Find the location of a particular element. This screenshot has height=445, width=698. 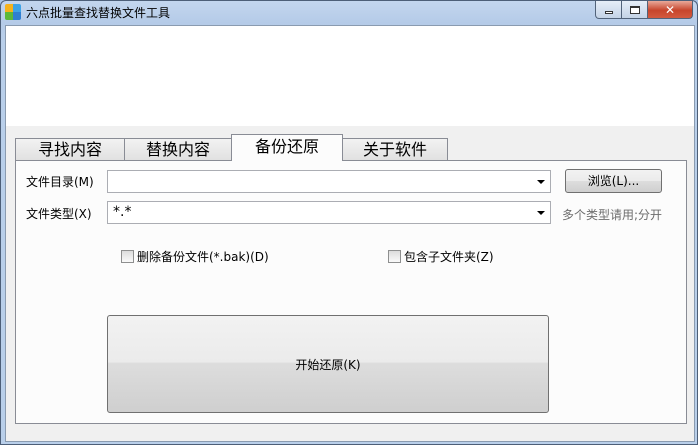

tab-replace: 替换内容 is located at coordinates (178, 149).